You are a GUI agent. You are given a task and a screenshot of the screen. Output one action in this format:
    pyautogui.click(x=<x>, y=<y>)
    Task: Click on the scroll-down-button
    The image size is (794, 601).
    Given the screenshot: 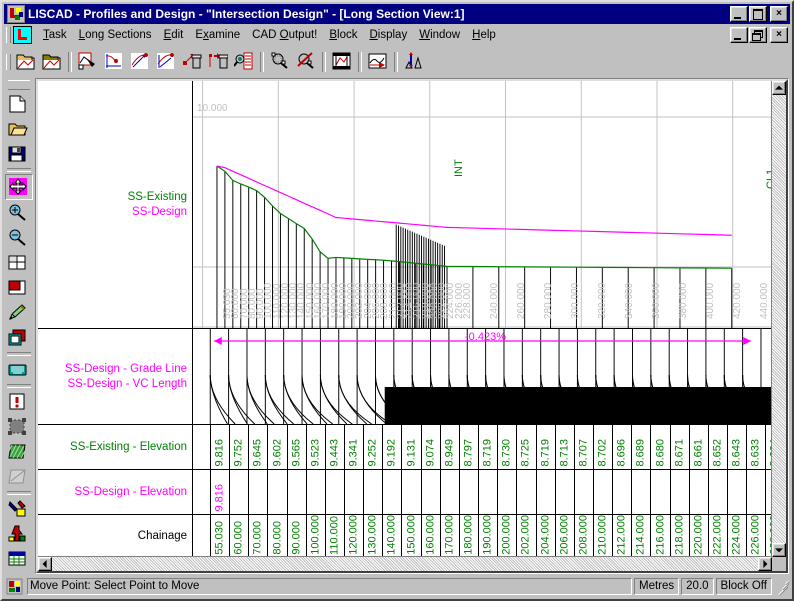 What is the action you would take?
    pyautogui.click(x=779, y=550)
    